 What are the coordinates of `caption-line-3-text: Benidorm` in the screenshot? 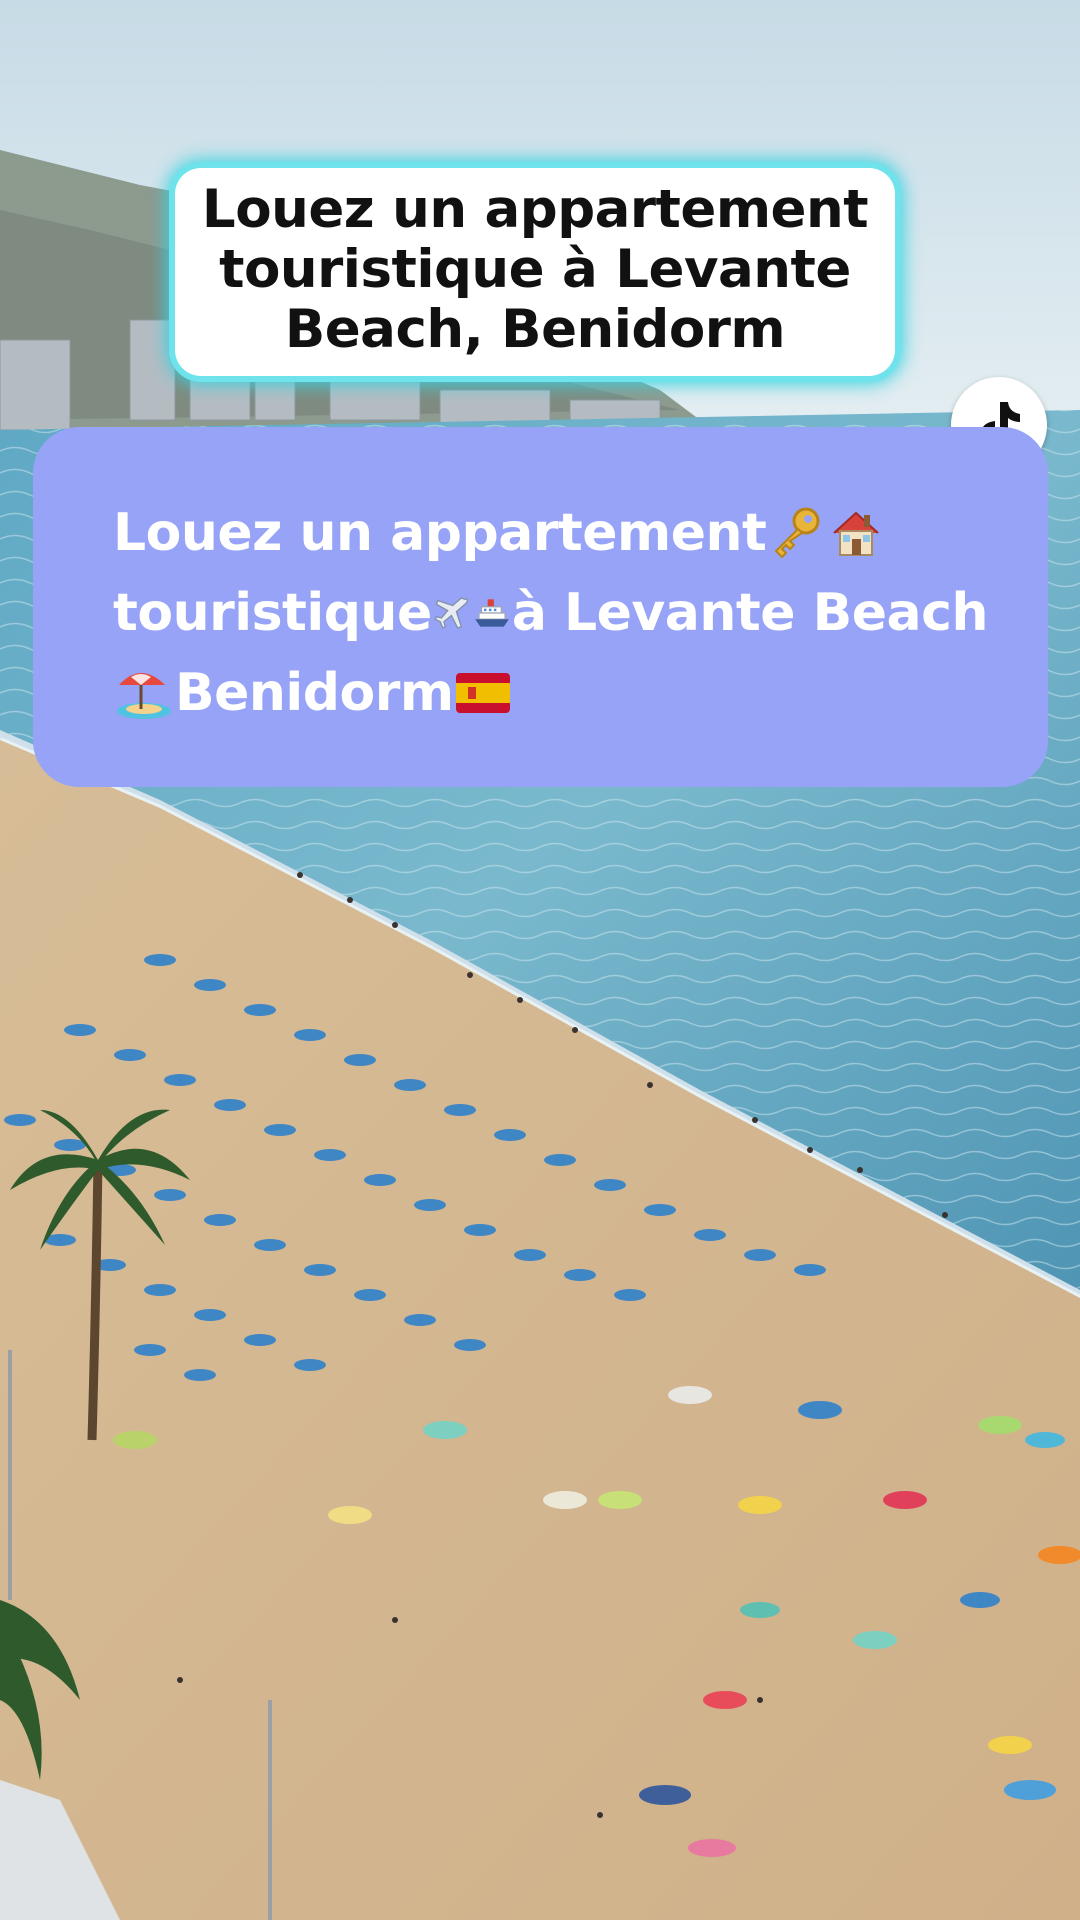 It's located at (314, 693).